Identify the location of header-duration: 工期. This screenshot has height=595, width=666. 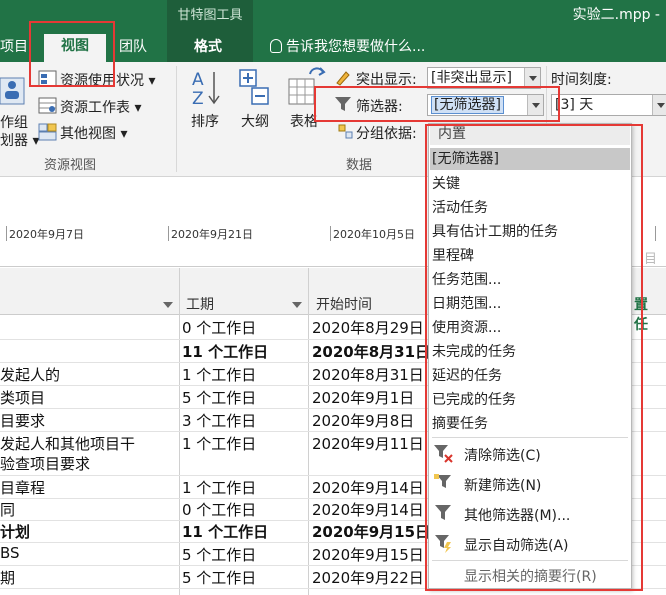
(200, 304).